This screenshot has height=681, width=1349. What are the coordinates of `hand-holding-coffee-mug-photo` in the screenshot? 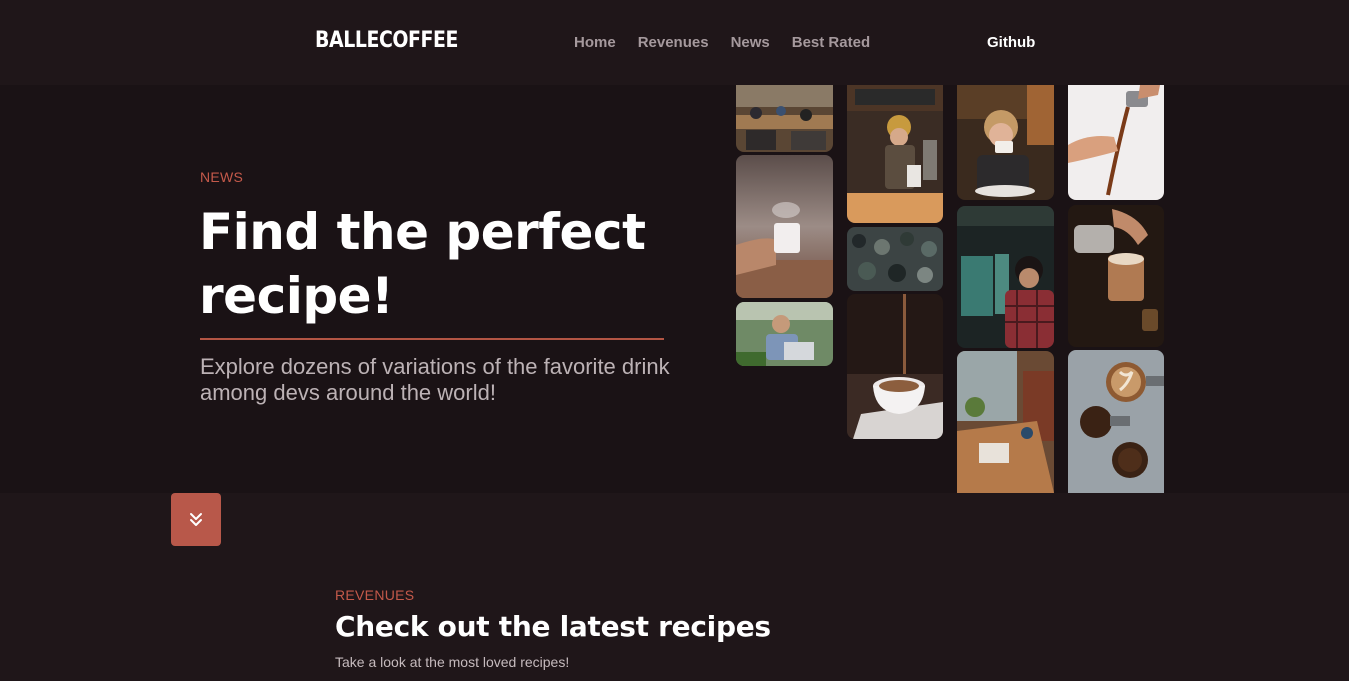 It's located at (784, 226).